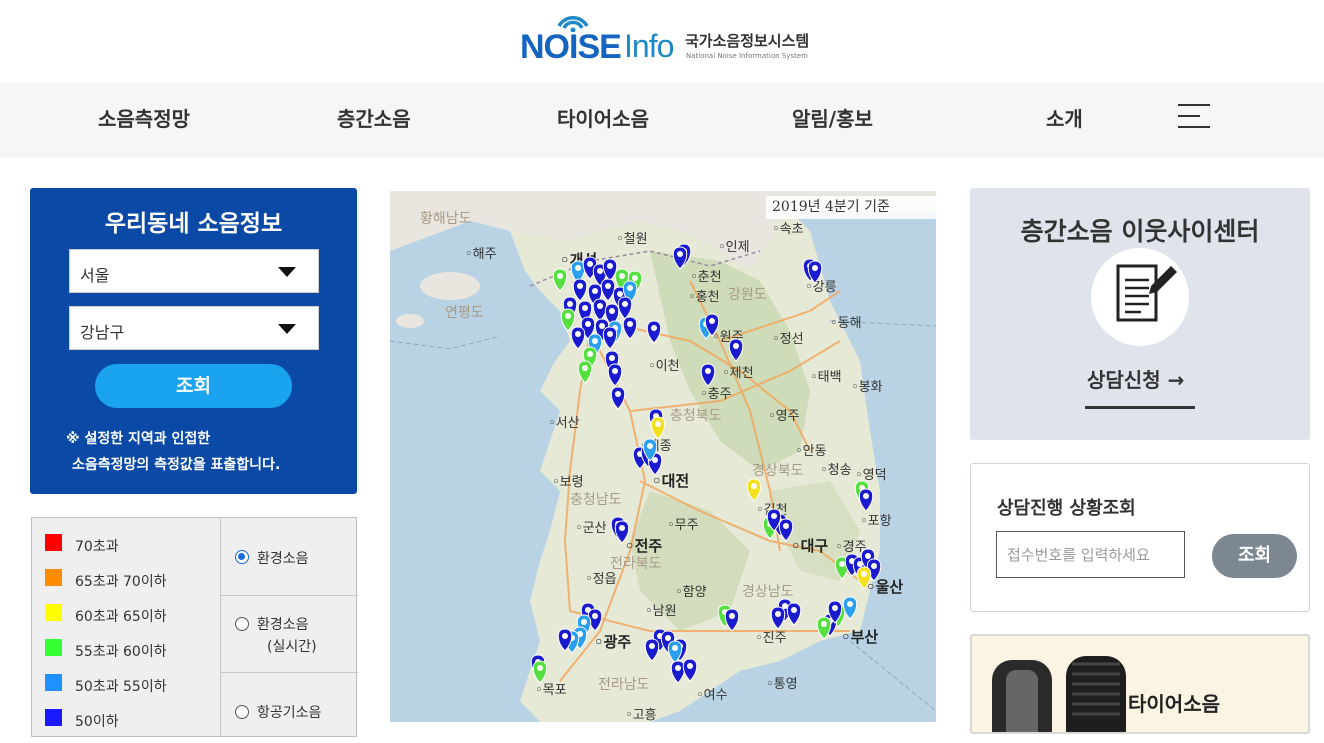 The width and height of the screenshot is (1324, 743). I want to click on logo-brand: NOISE, so click(571, 47).